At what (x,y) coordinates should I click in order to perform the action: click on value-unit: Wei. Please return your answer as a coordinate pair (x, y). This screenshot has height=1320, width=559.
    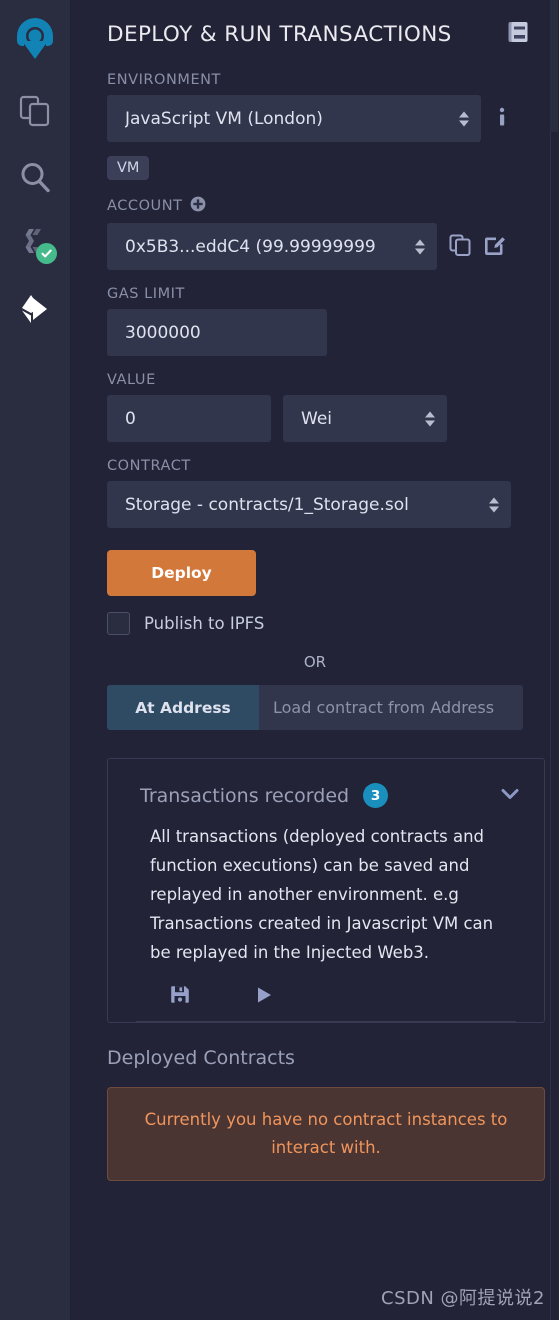
    Looking at the image, I should click on (316, 418).